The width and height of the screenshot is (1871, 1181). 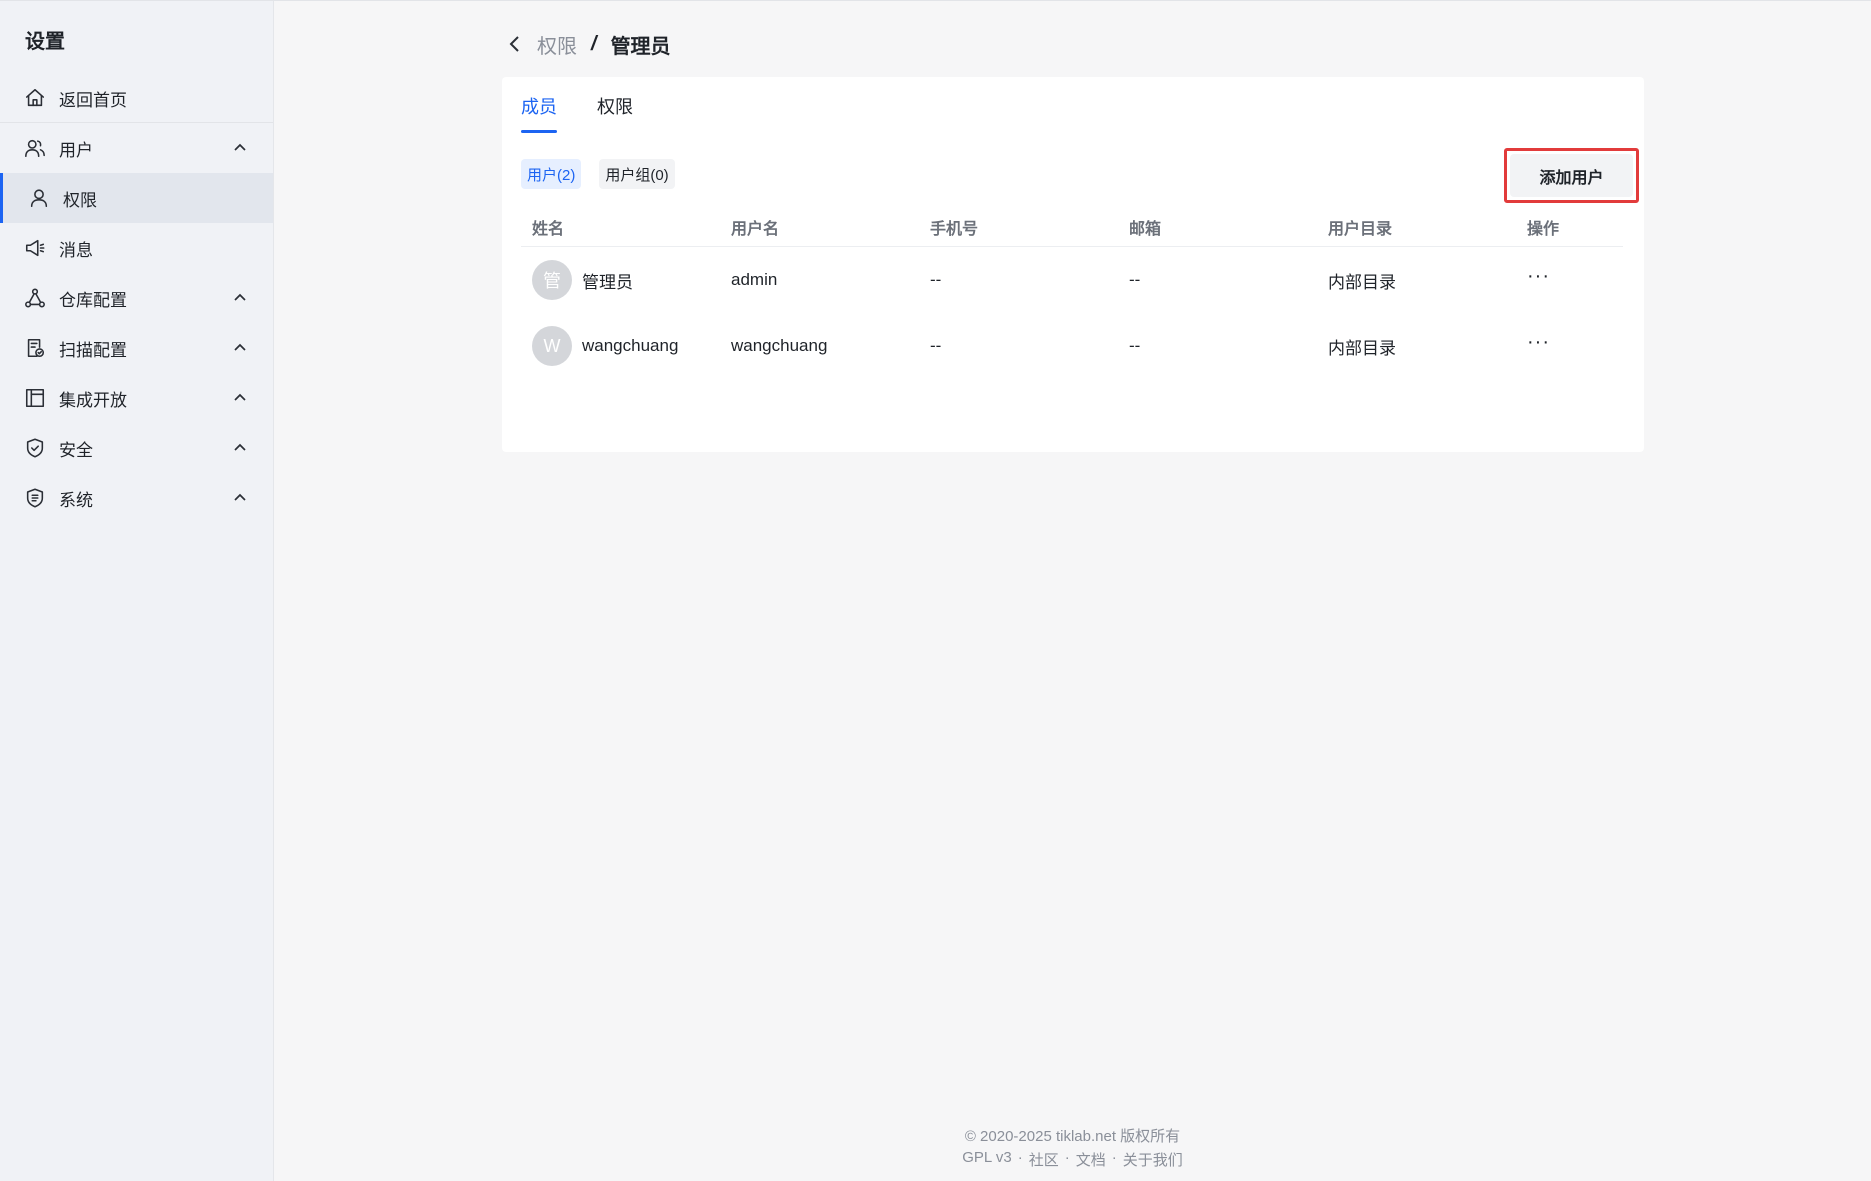 I want to click on column-header-email: 邮箱, so click(x=1145, y=229).